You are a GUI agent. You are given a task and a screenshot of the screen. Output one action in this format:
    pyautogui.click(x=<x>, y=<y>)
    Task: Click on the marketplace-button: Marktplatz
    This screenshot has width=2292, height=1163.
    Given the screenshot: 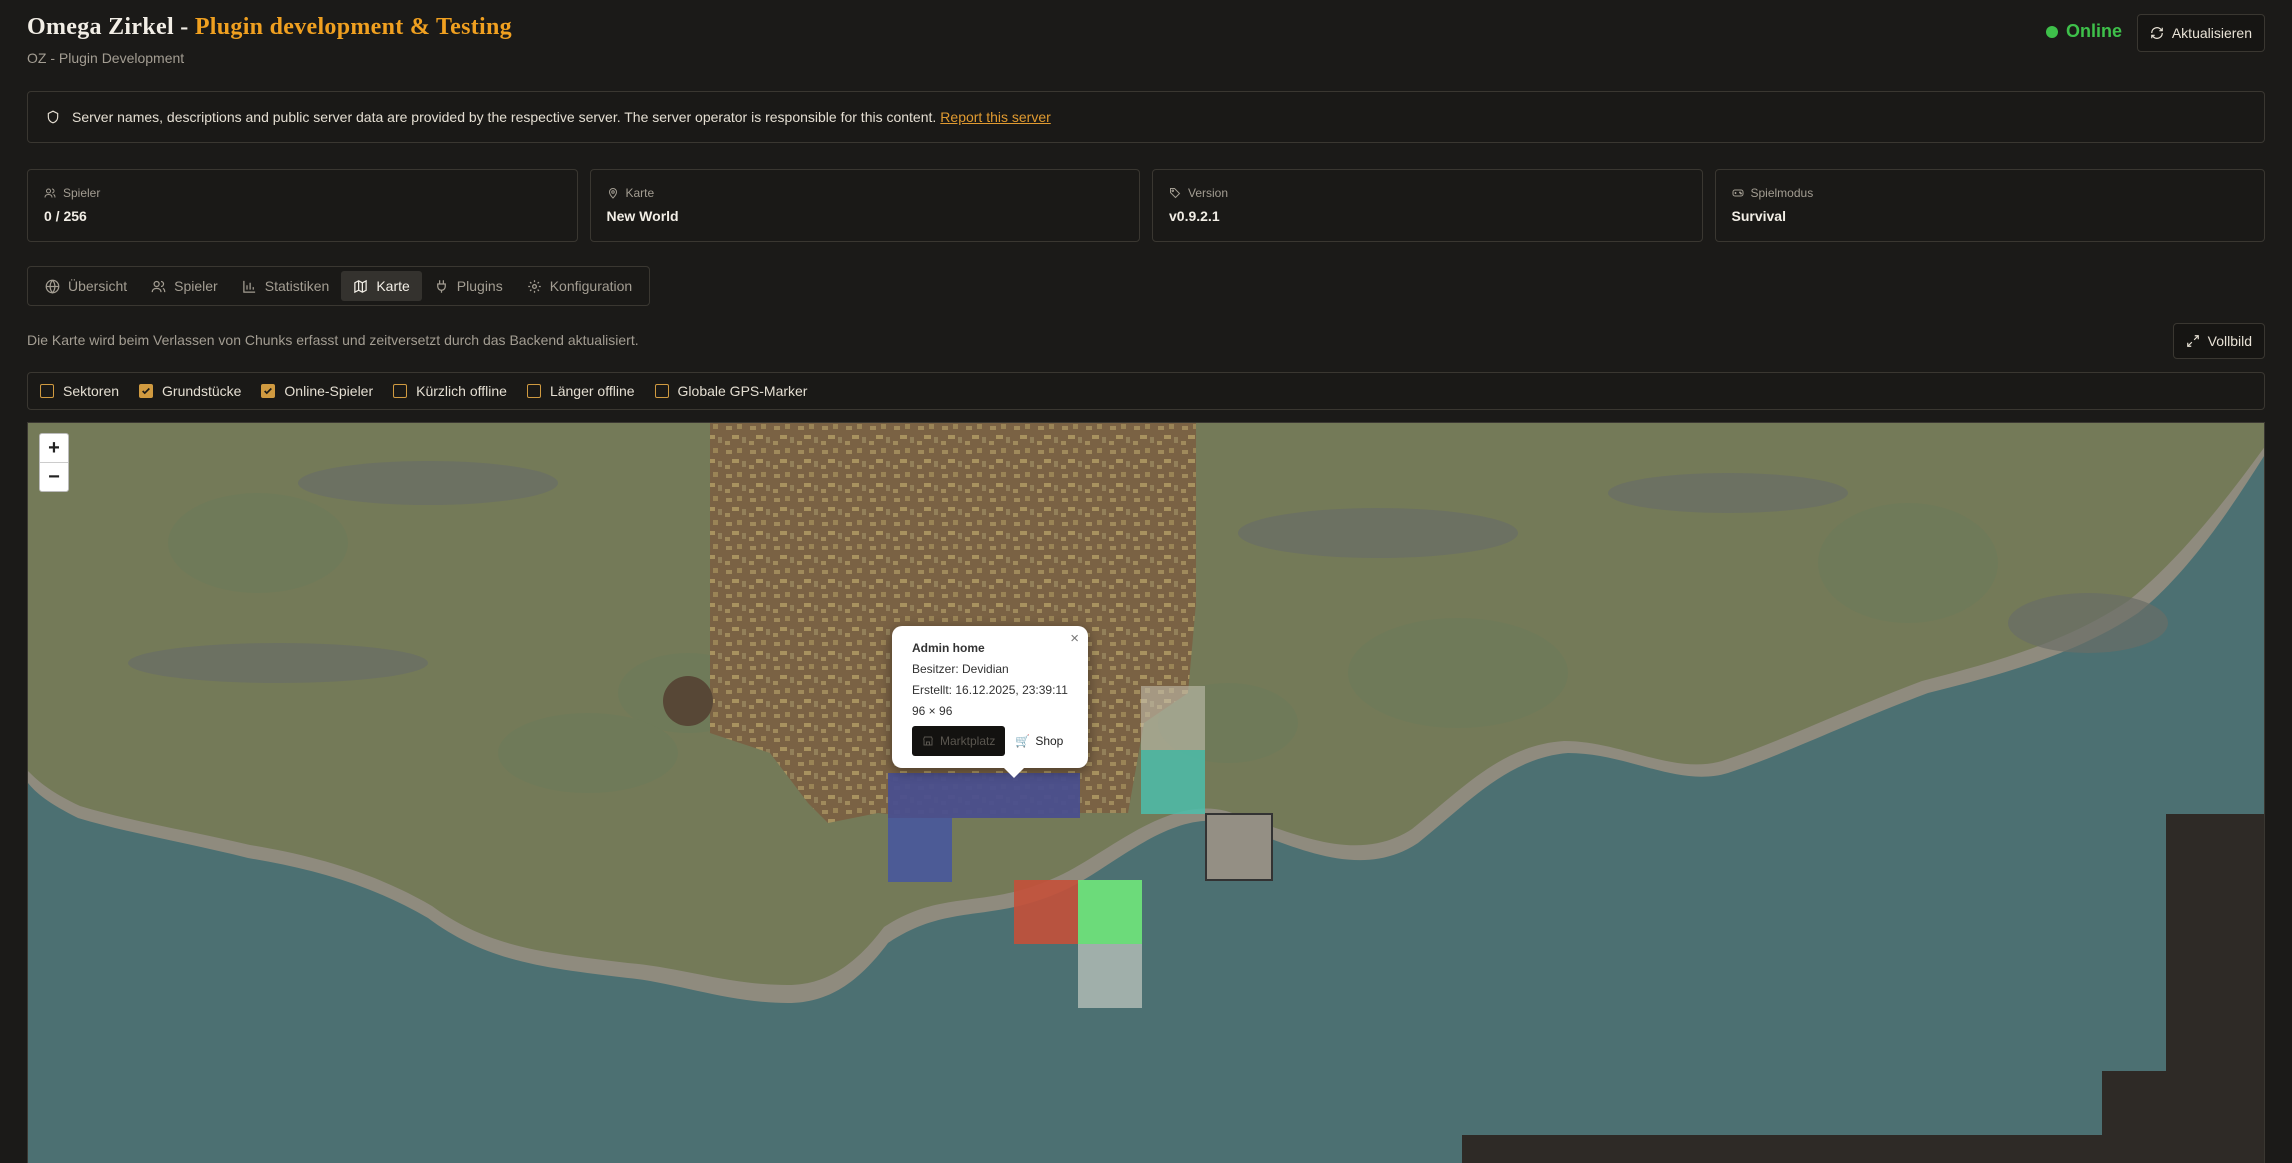 What is the action you would take?
    pyautogui.click(x=959, y=741)
    